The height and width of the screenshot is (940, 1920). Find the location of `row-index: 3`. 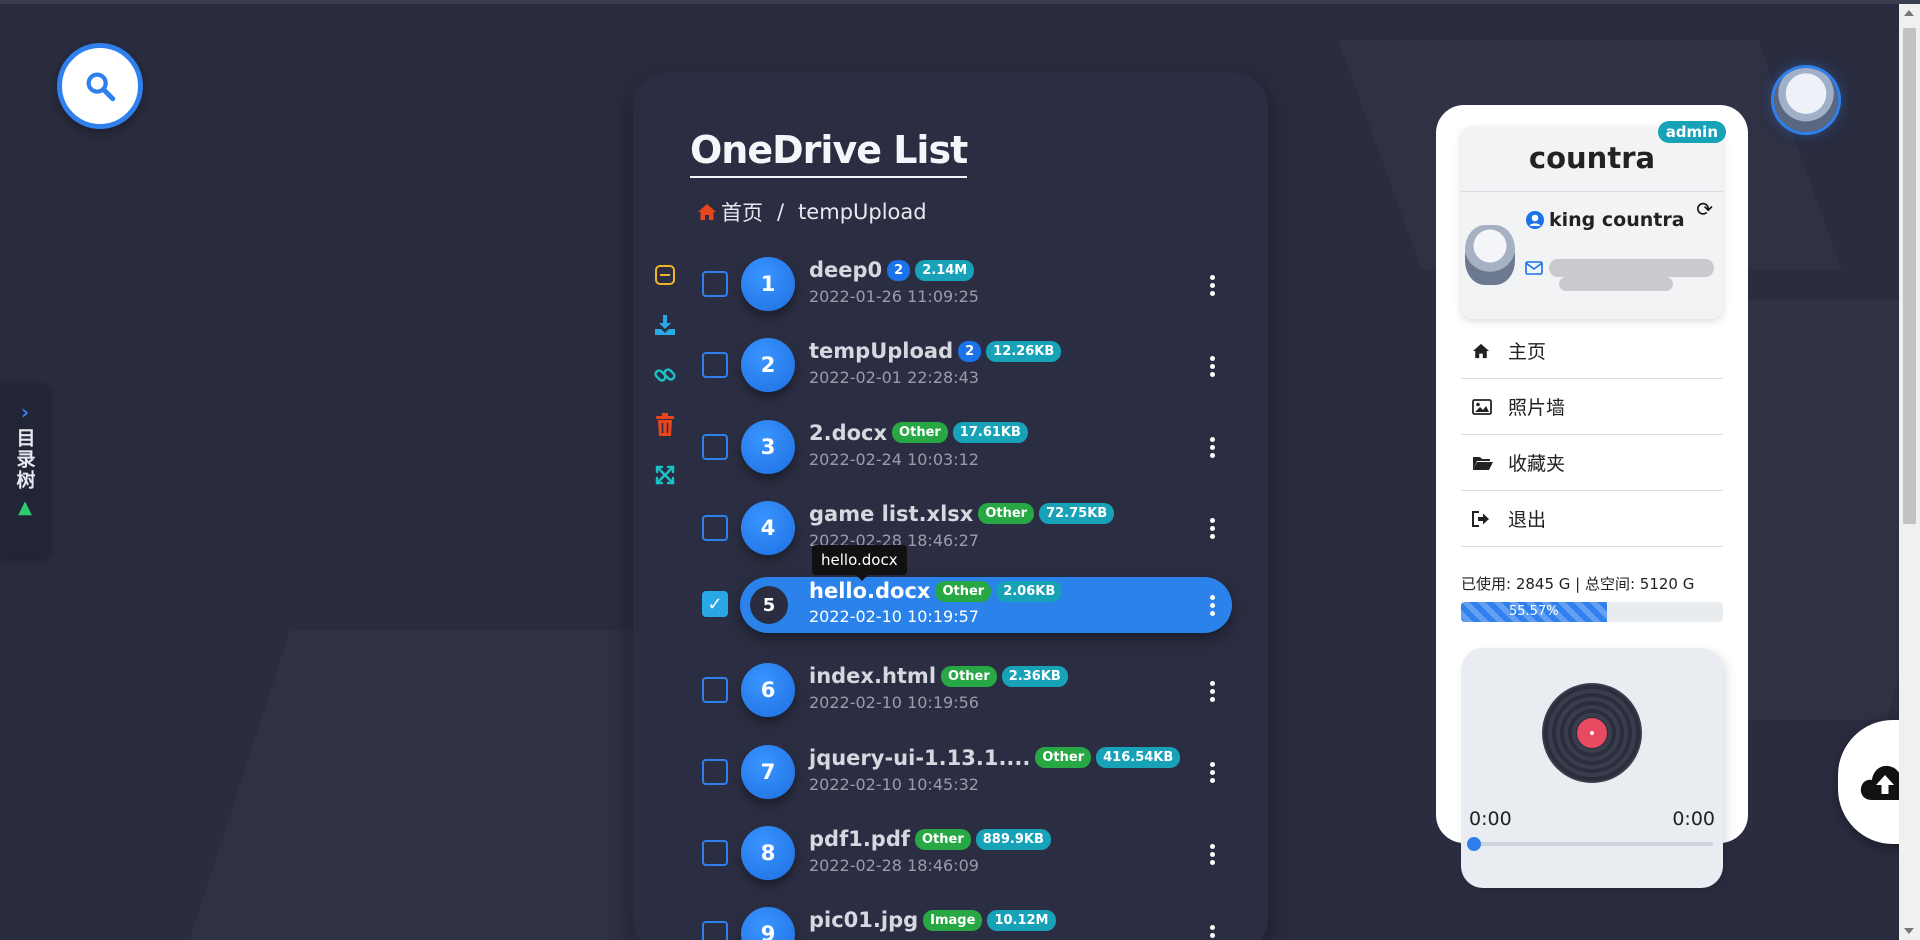

row-index: 3 is located at coordinates (768, 446).